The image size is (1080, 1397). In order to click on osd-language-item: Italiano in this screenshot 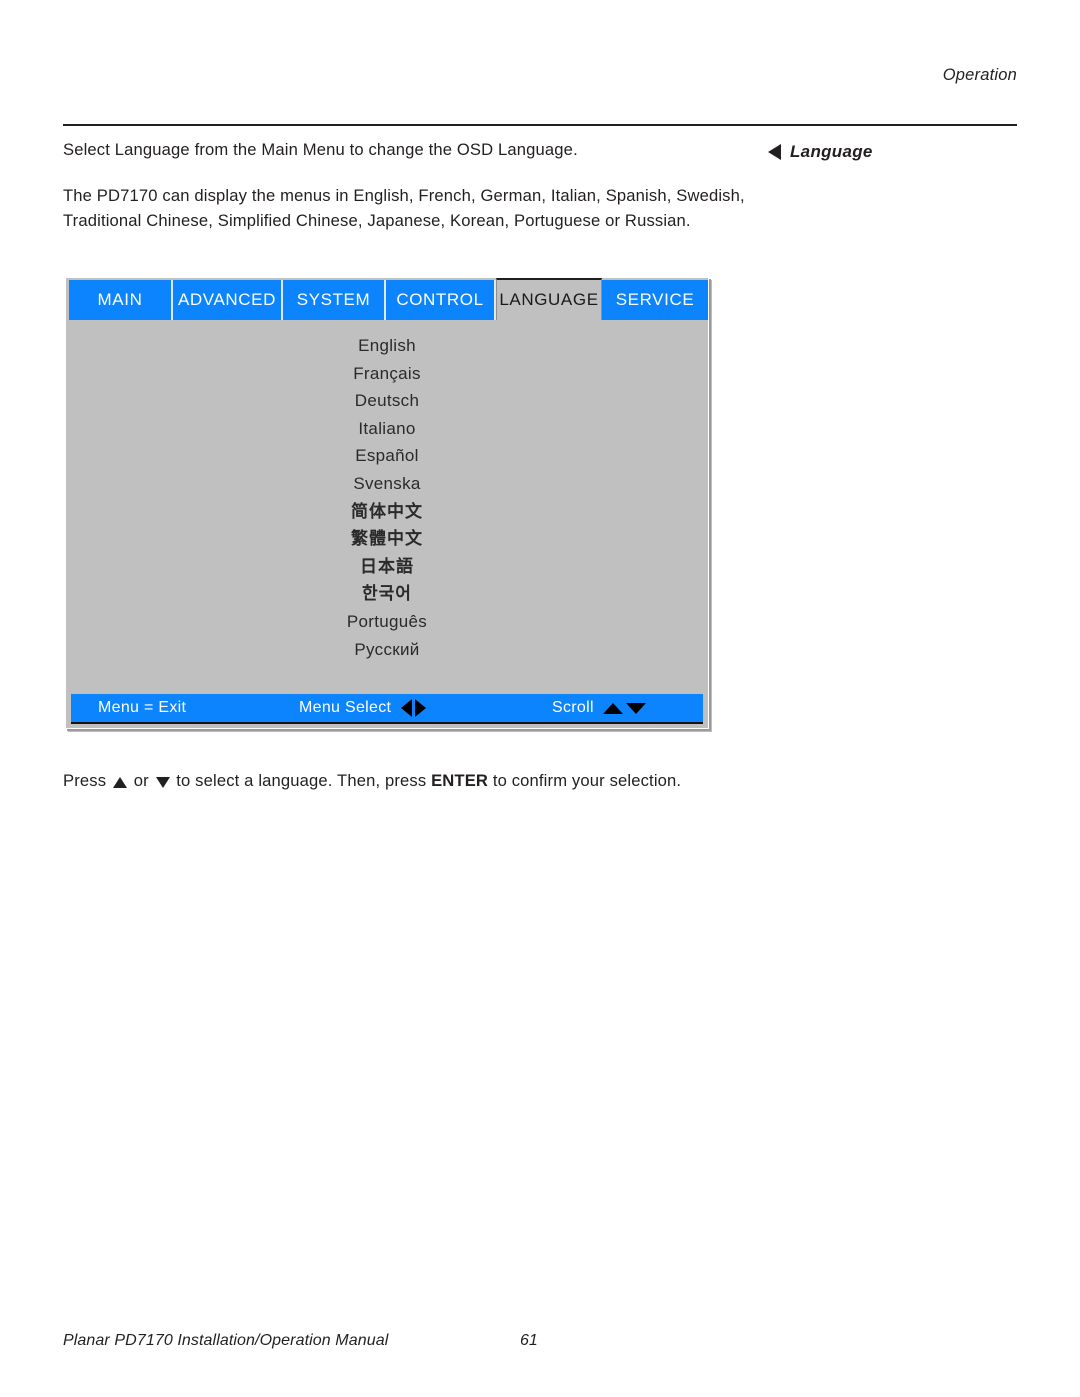, I will do `click(387, 429)`.